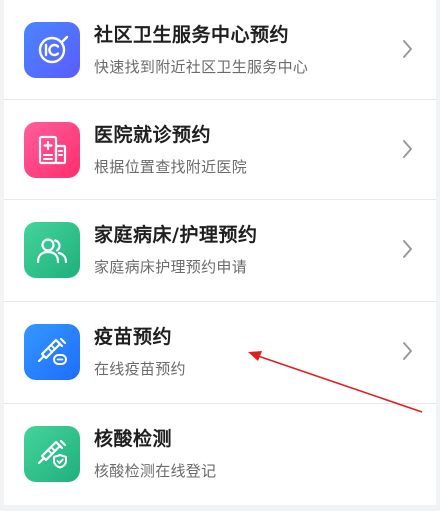 Image resolution: width=440 pixels, height=511 pixels. I want to click on item-subtitle: 快速找到附近社区卫生服务中心, so click(201, 67).